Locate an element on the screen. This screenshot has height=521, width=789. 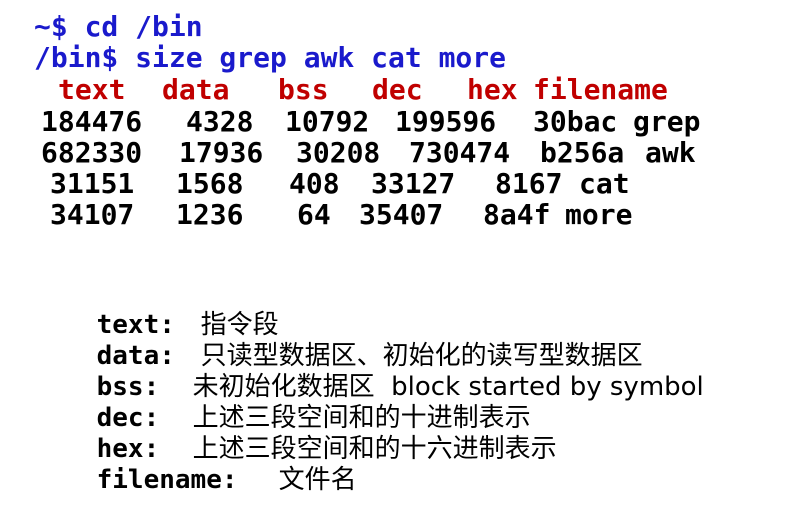
header-text: text is located at coordinates (92, 89).